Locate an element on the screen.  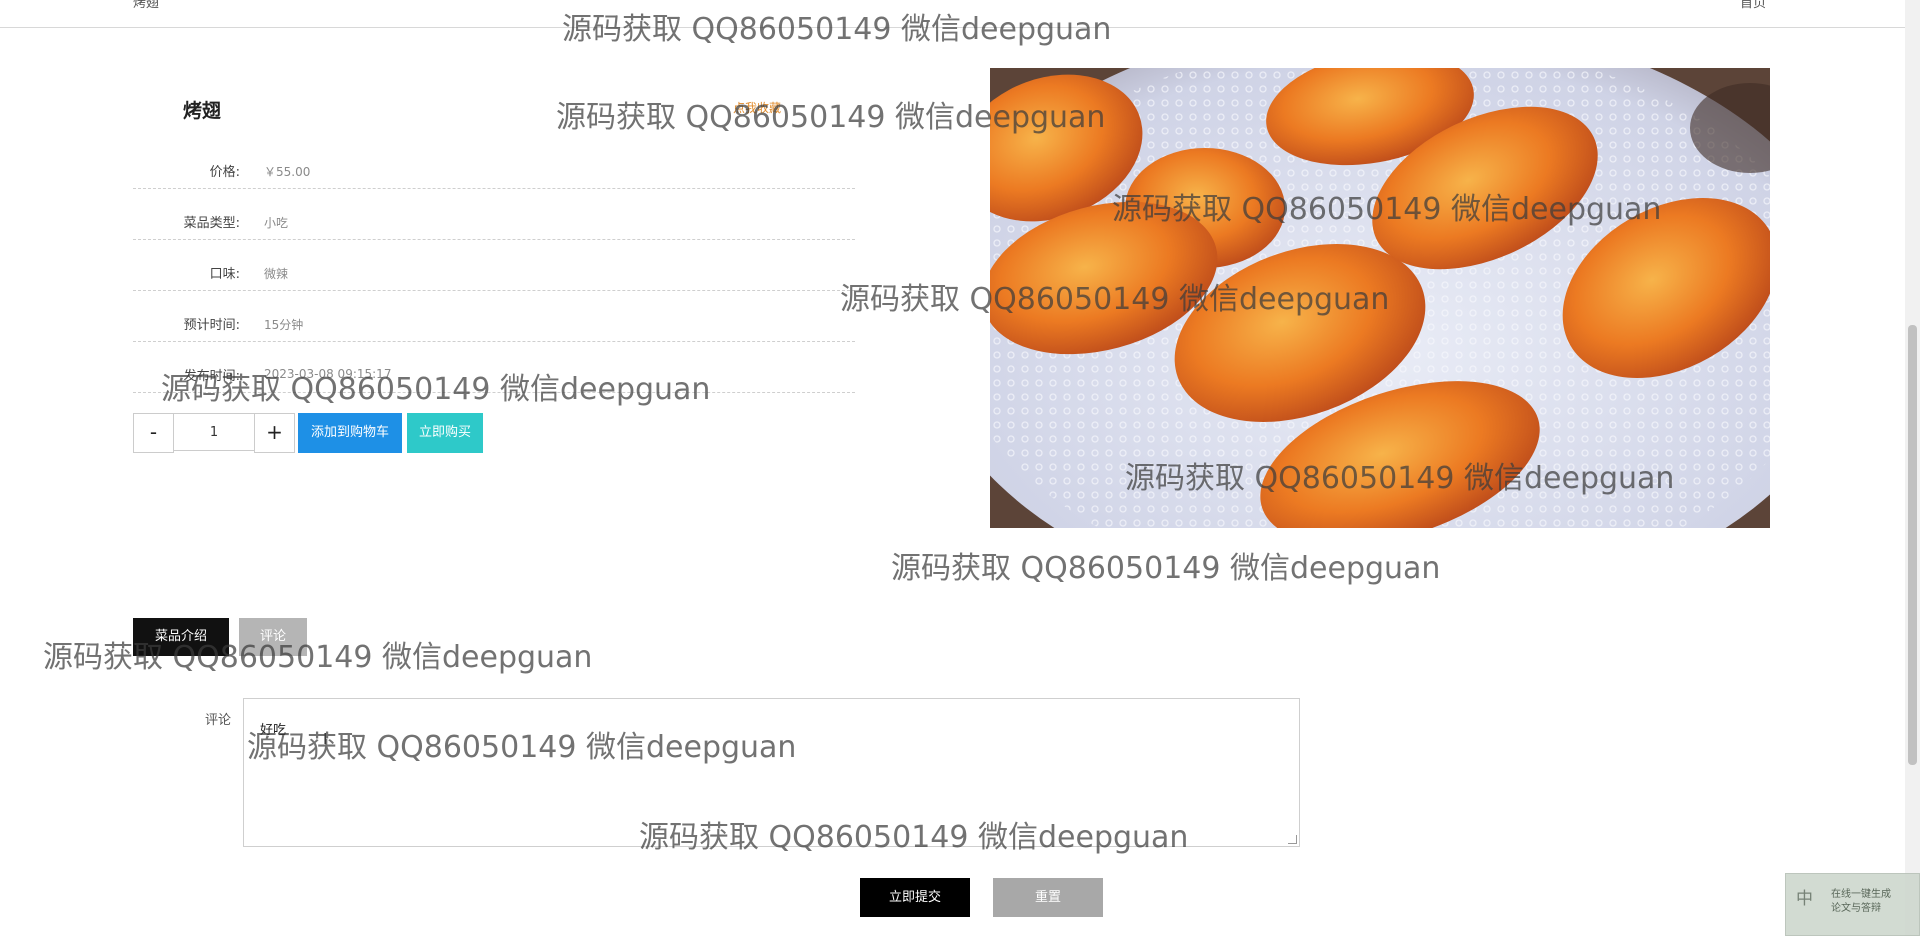
quantity-input: 1 is located at coordinates (214, 432).